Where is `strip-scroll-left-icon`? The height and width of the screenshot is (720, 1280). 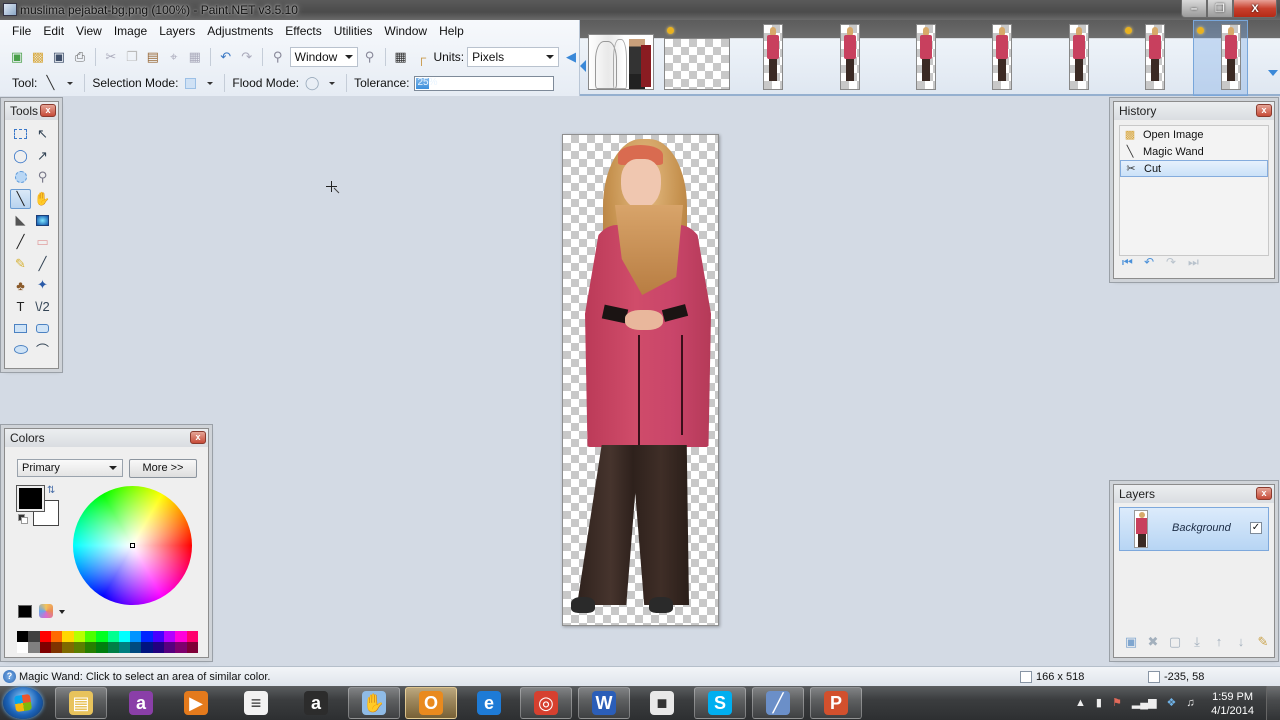 strip-scroll-left-icon is located at coordinates (583, 66).